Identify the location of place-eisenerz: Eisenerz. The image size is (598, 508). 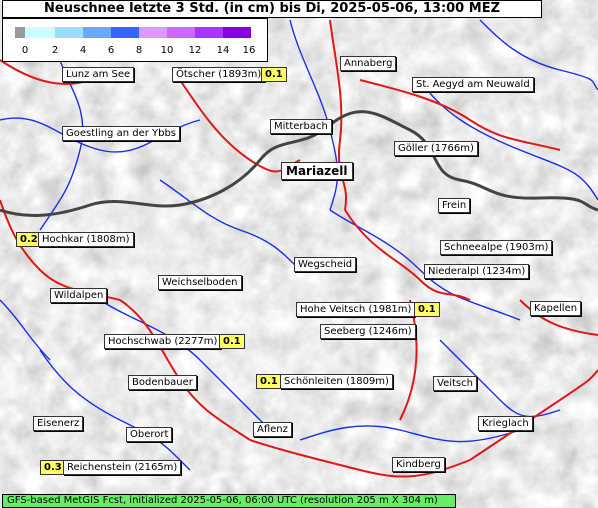
(58, 423).